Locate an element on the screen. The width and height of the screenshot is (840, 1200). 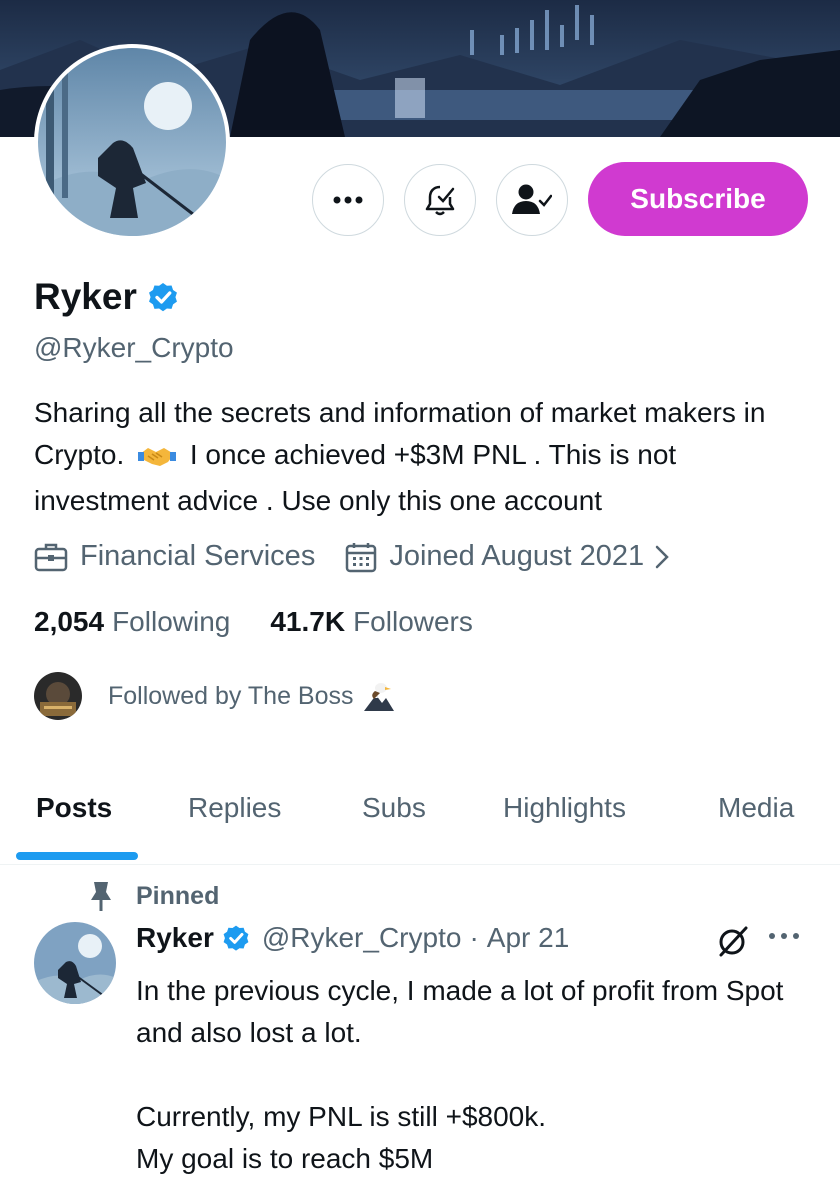
more-options-button is located at coordinates (348, 200).